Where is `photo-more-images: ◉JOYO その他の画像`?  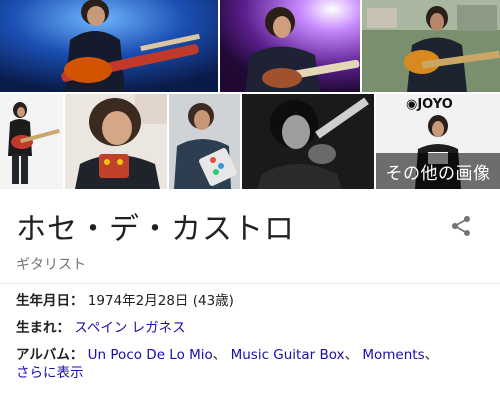 photo-more-images: ◉JOYO その他の画像 is located at coordinates (438, 141).